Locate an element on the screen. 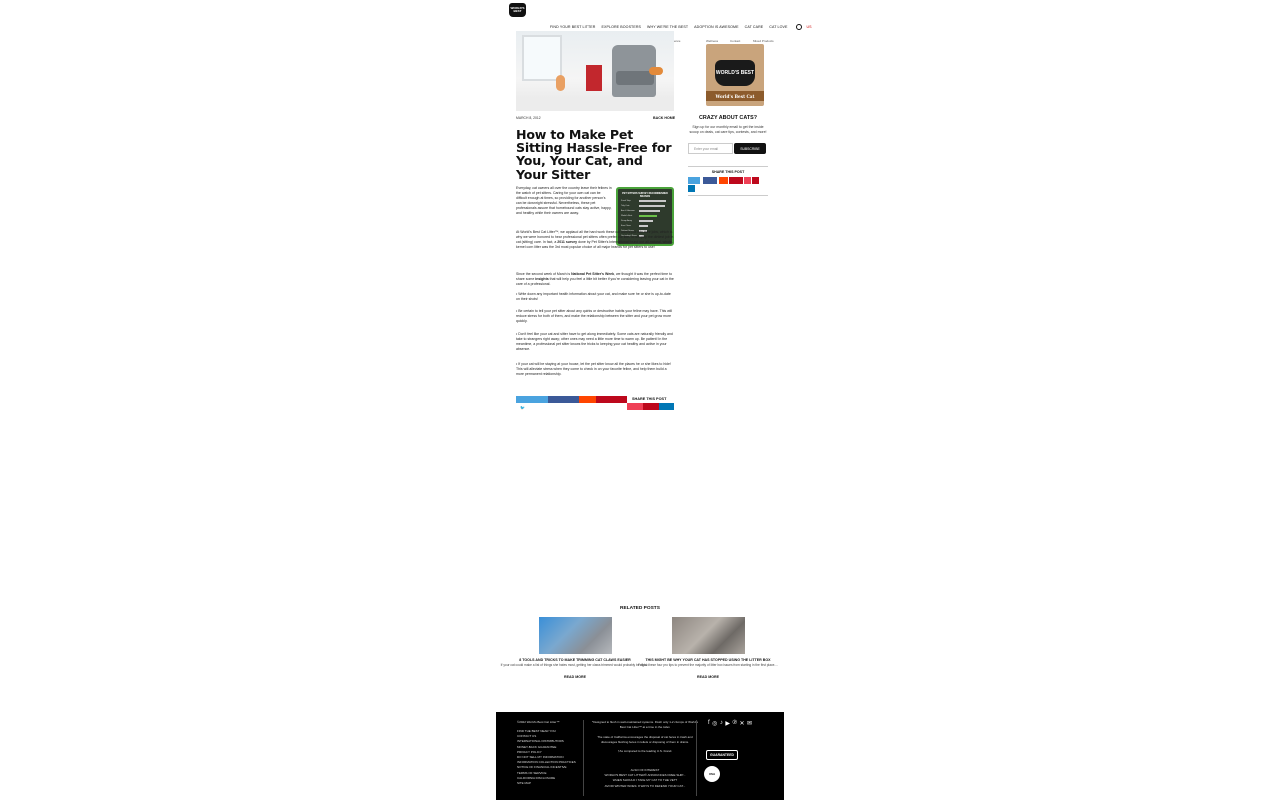 This screenshot has width=1280, height=800. share-bar-bottom: 🐦 f ● SHARE THIS POST ◡ ℗ in is located at coordinates (595, 406).